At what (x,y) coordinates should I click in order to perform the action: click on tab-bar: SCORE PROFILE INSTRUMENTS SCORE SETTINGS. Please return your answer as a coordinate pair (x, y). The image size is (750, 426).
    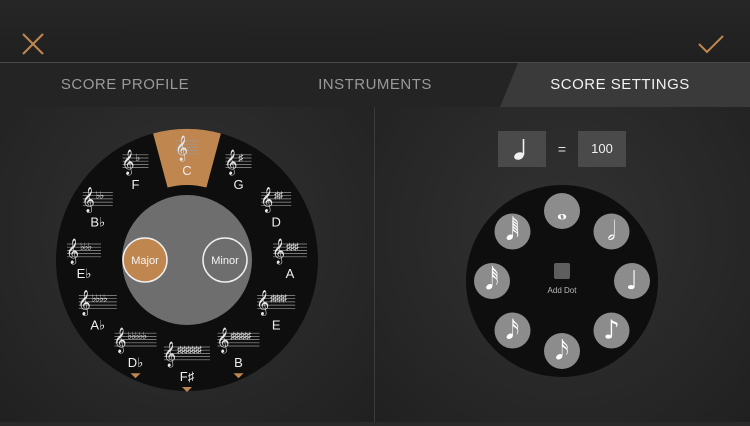
    Looking at the image, I should click on (375, 85).